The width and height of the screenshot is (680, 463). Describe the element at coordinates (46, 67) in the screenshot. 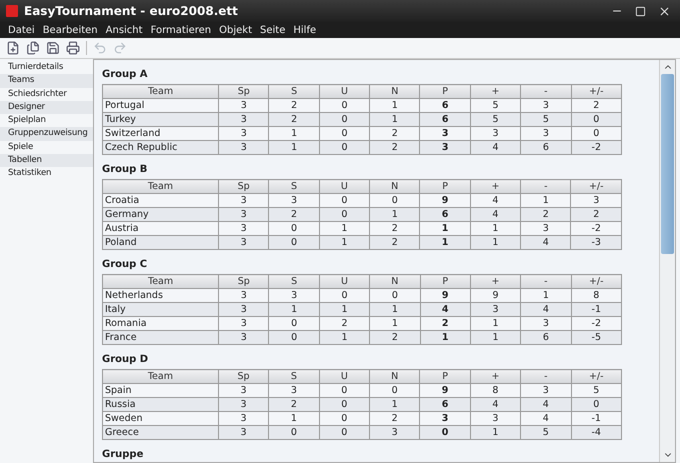

I see `sidebar-item: Turnierdetails` at that location.